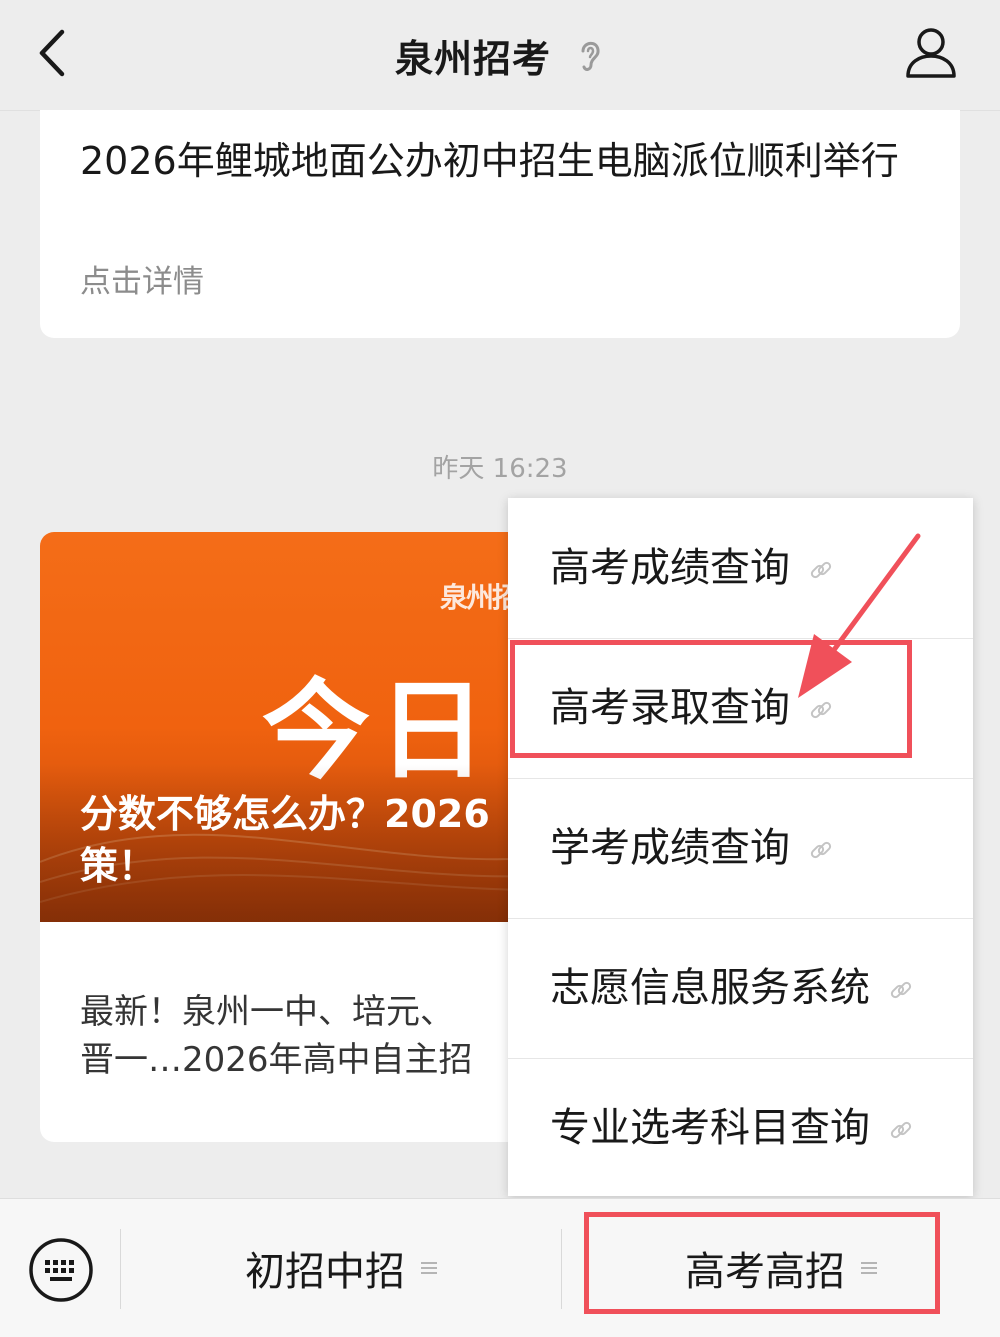 This screenshot has height=1337, width=1000. Describe the element at coordinates (710, 1128) in the screenshot. I see `menu-item-label: 专业选考科目查询` at that location.